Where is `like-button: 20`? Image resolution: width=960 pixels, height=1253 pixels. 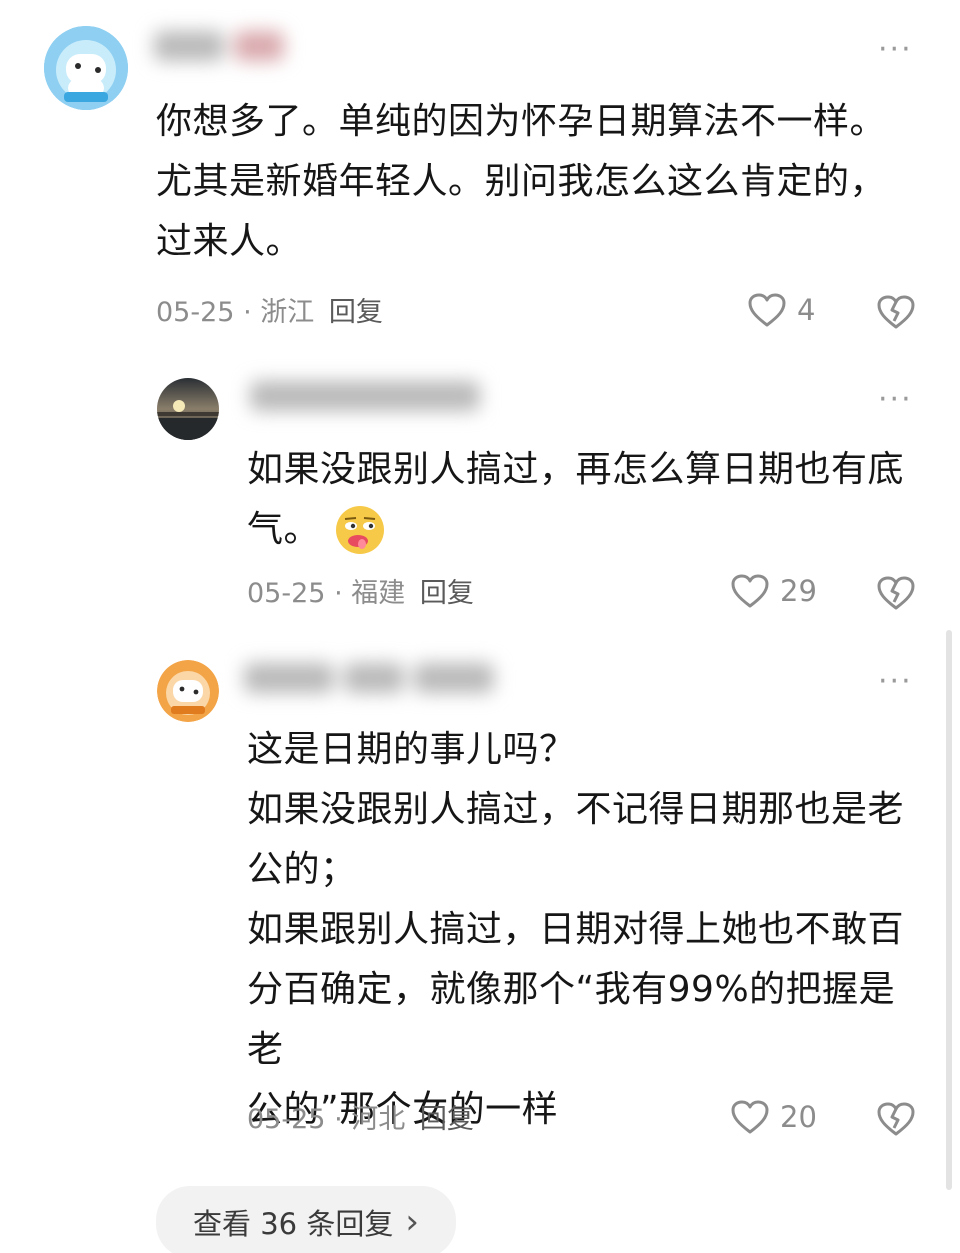
like-button: 20 is located at coordinates (773, 1117).